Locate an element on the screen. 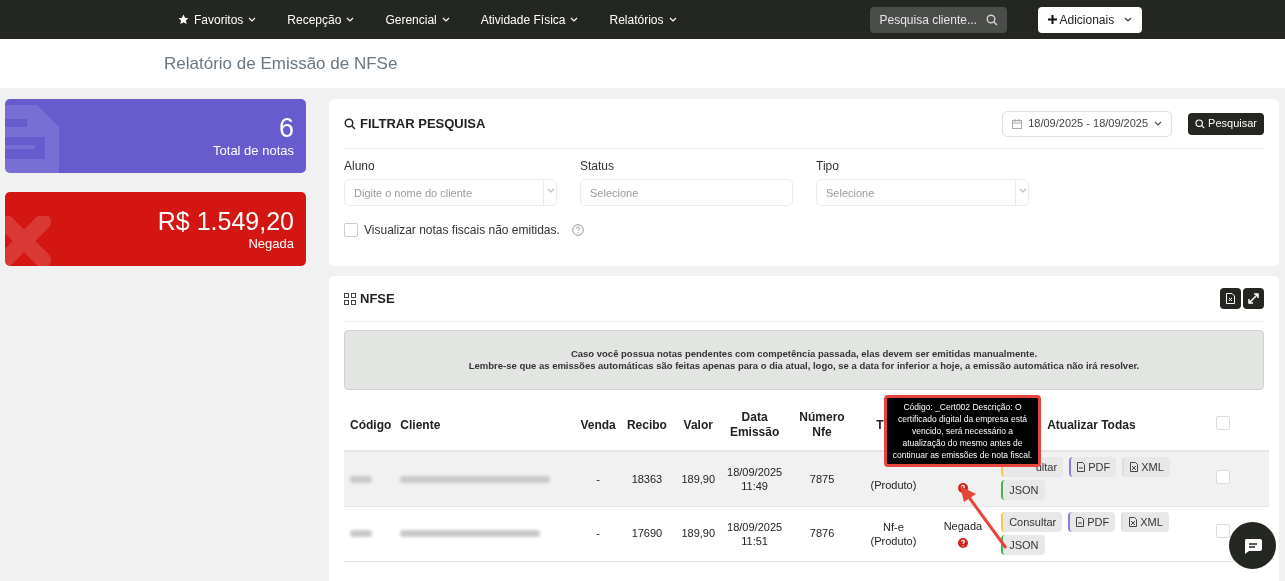  stat-label: Total de notas is located at coordinates (253, 151).